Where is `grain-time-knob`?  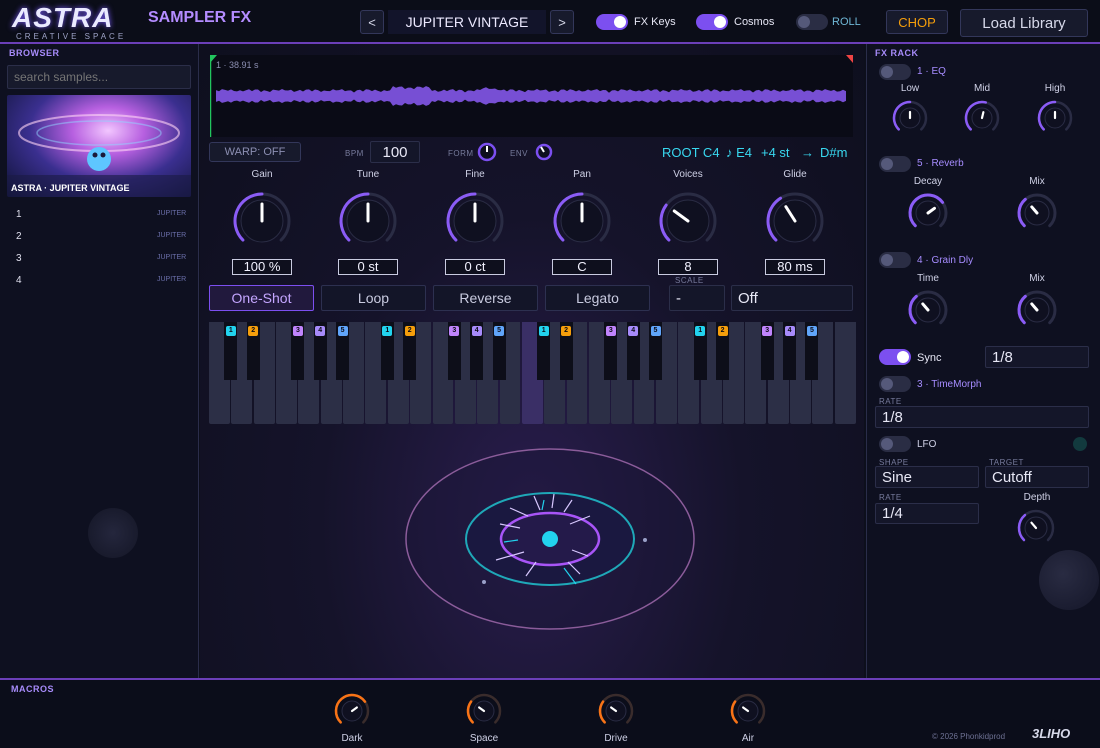
grain-time-knob is located at coordinates (928, 310).